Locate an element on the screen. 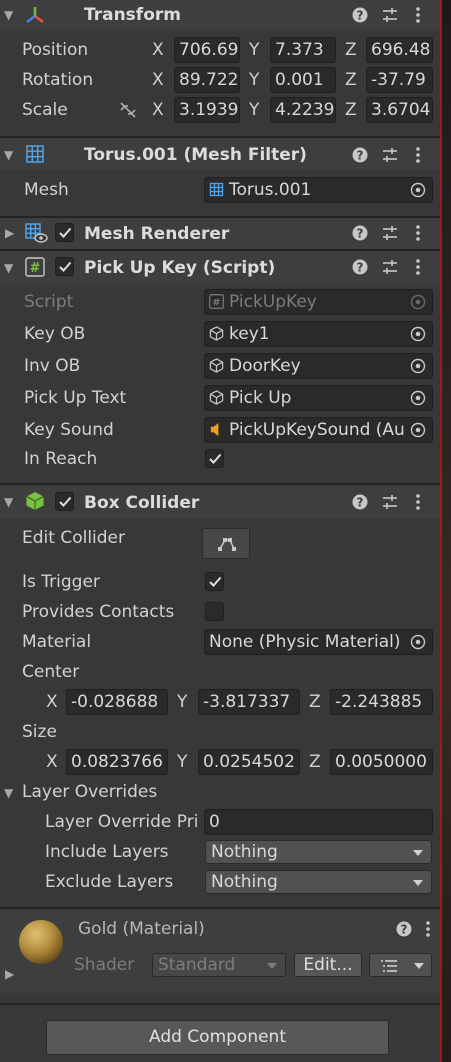  add-component-label: Add Component is located at coordinates (217, 1037).